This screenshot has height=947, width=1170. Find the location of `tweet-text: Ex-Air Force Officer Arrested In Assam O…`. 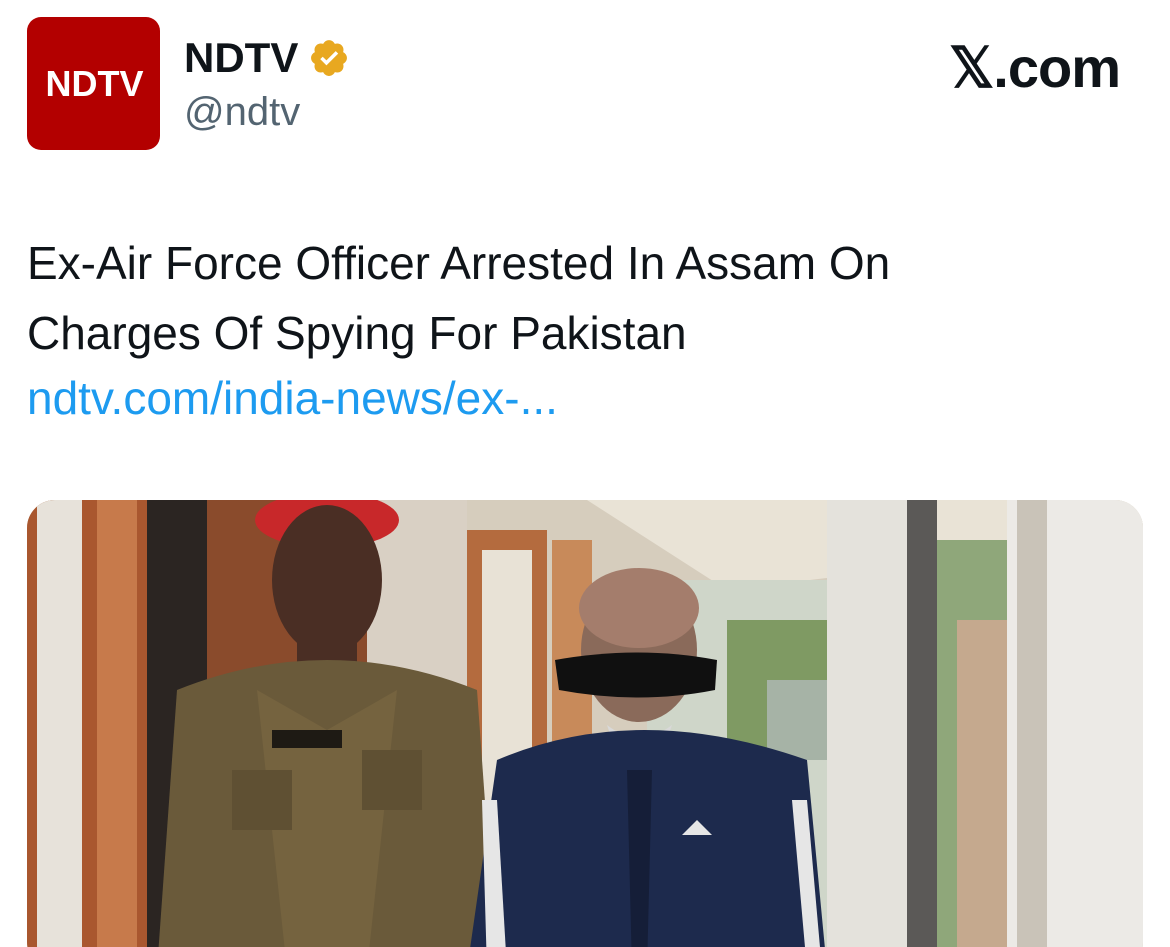

tweet-text: Ex-Air Force Officer Arrested In Assam O… is located at coordinates (577, 298).